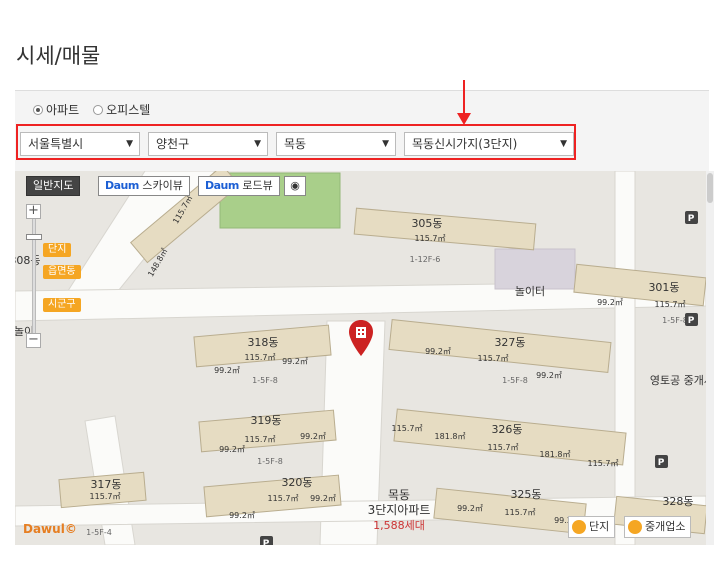 The width and height of the screenshot is (720, 564). What do you see at coordinates (296, 482) in the screenshot?
I see `bldg-320: 320동` at bounding box center [296, 482].